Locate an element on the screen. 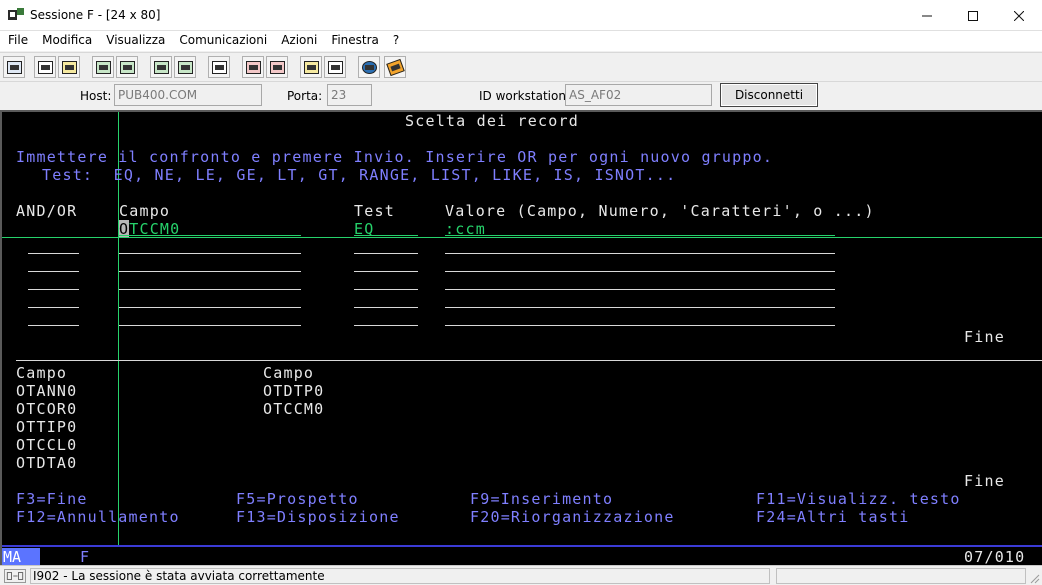 The height and width of the screenshot is (585, 1042). menu-visualizza: Visualizza is located at coordinates (135, 41).